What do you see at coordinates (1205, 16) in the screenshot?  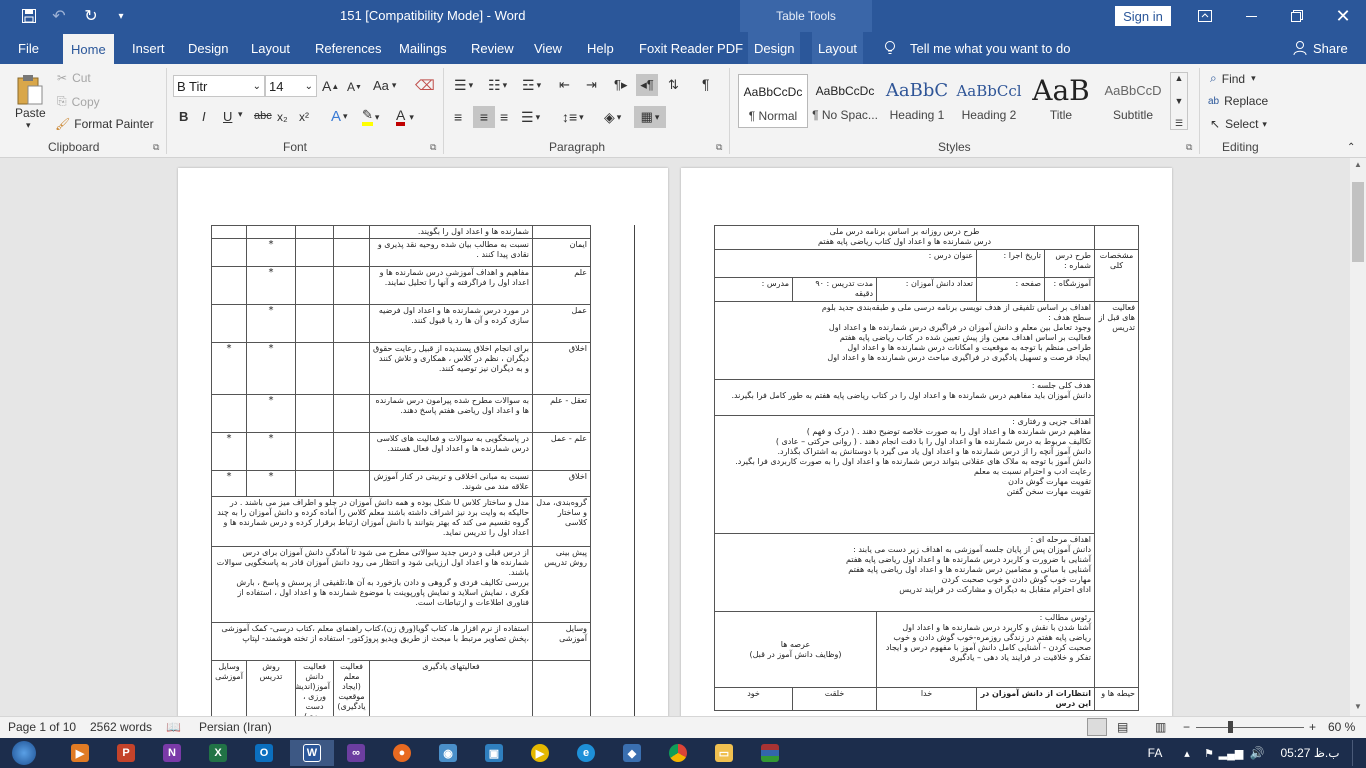 I see `ribbon-display-options-icon` at bounding box center [1205, 16].